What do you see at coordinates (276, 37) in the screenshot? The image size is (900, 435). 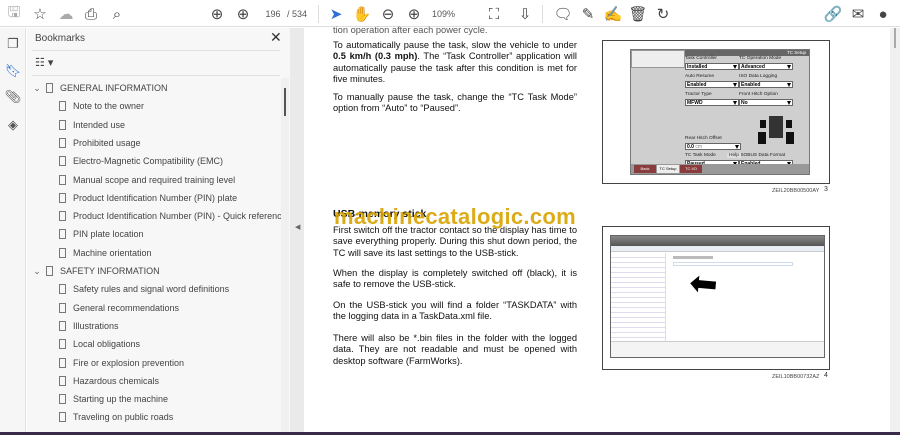 I see `close-icon: ✕` at bounding box center [276, 37].